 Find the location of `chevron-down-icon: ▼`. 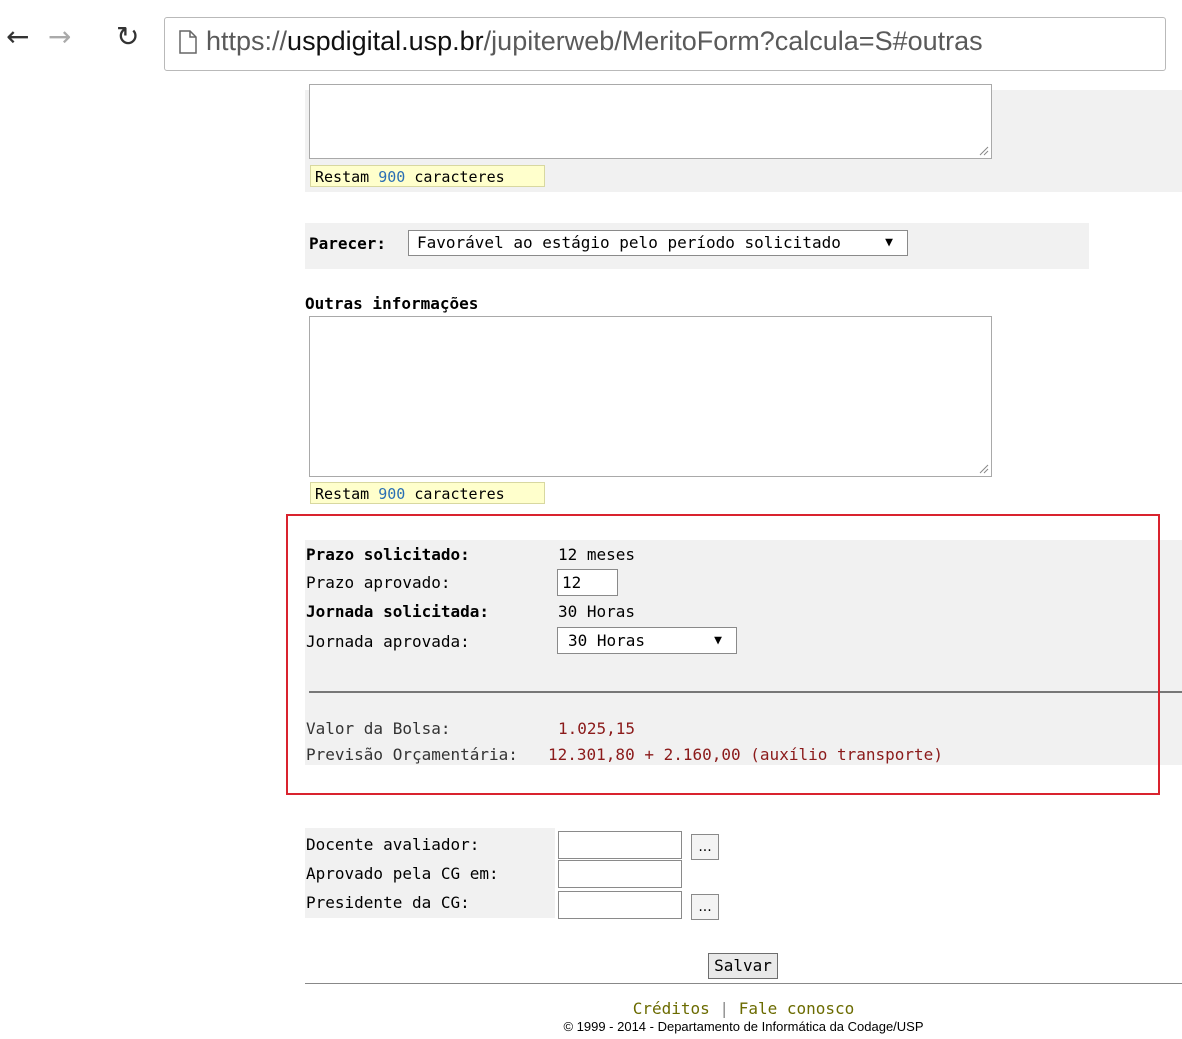

chevron-down-icon: ▼ is located at coordinates (889, 242).